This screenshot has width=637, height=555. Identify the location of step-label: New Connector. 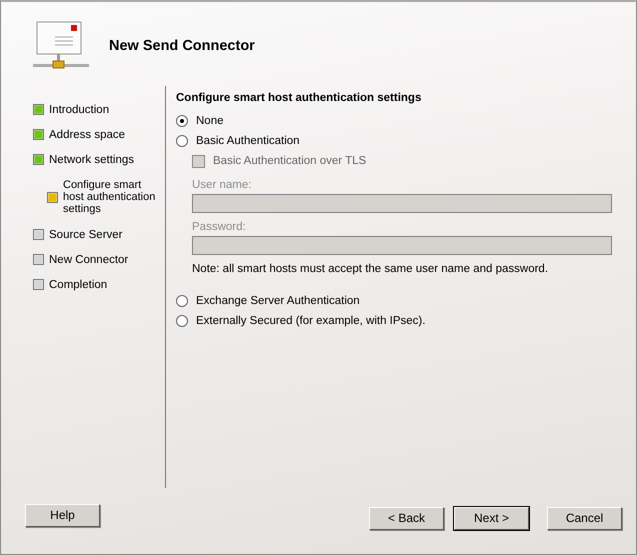
(88, 260).